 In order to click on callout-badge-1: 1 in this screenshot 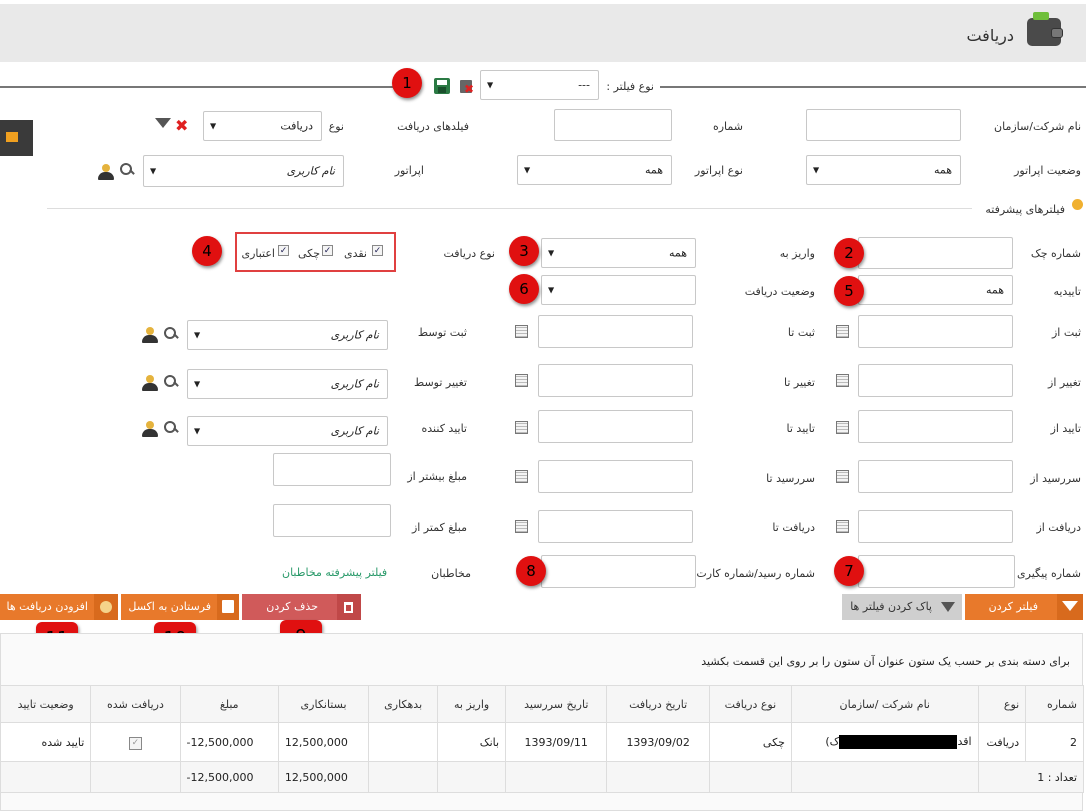, I will do `click(407, 83)`.